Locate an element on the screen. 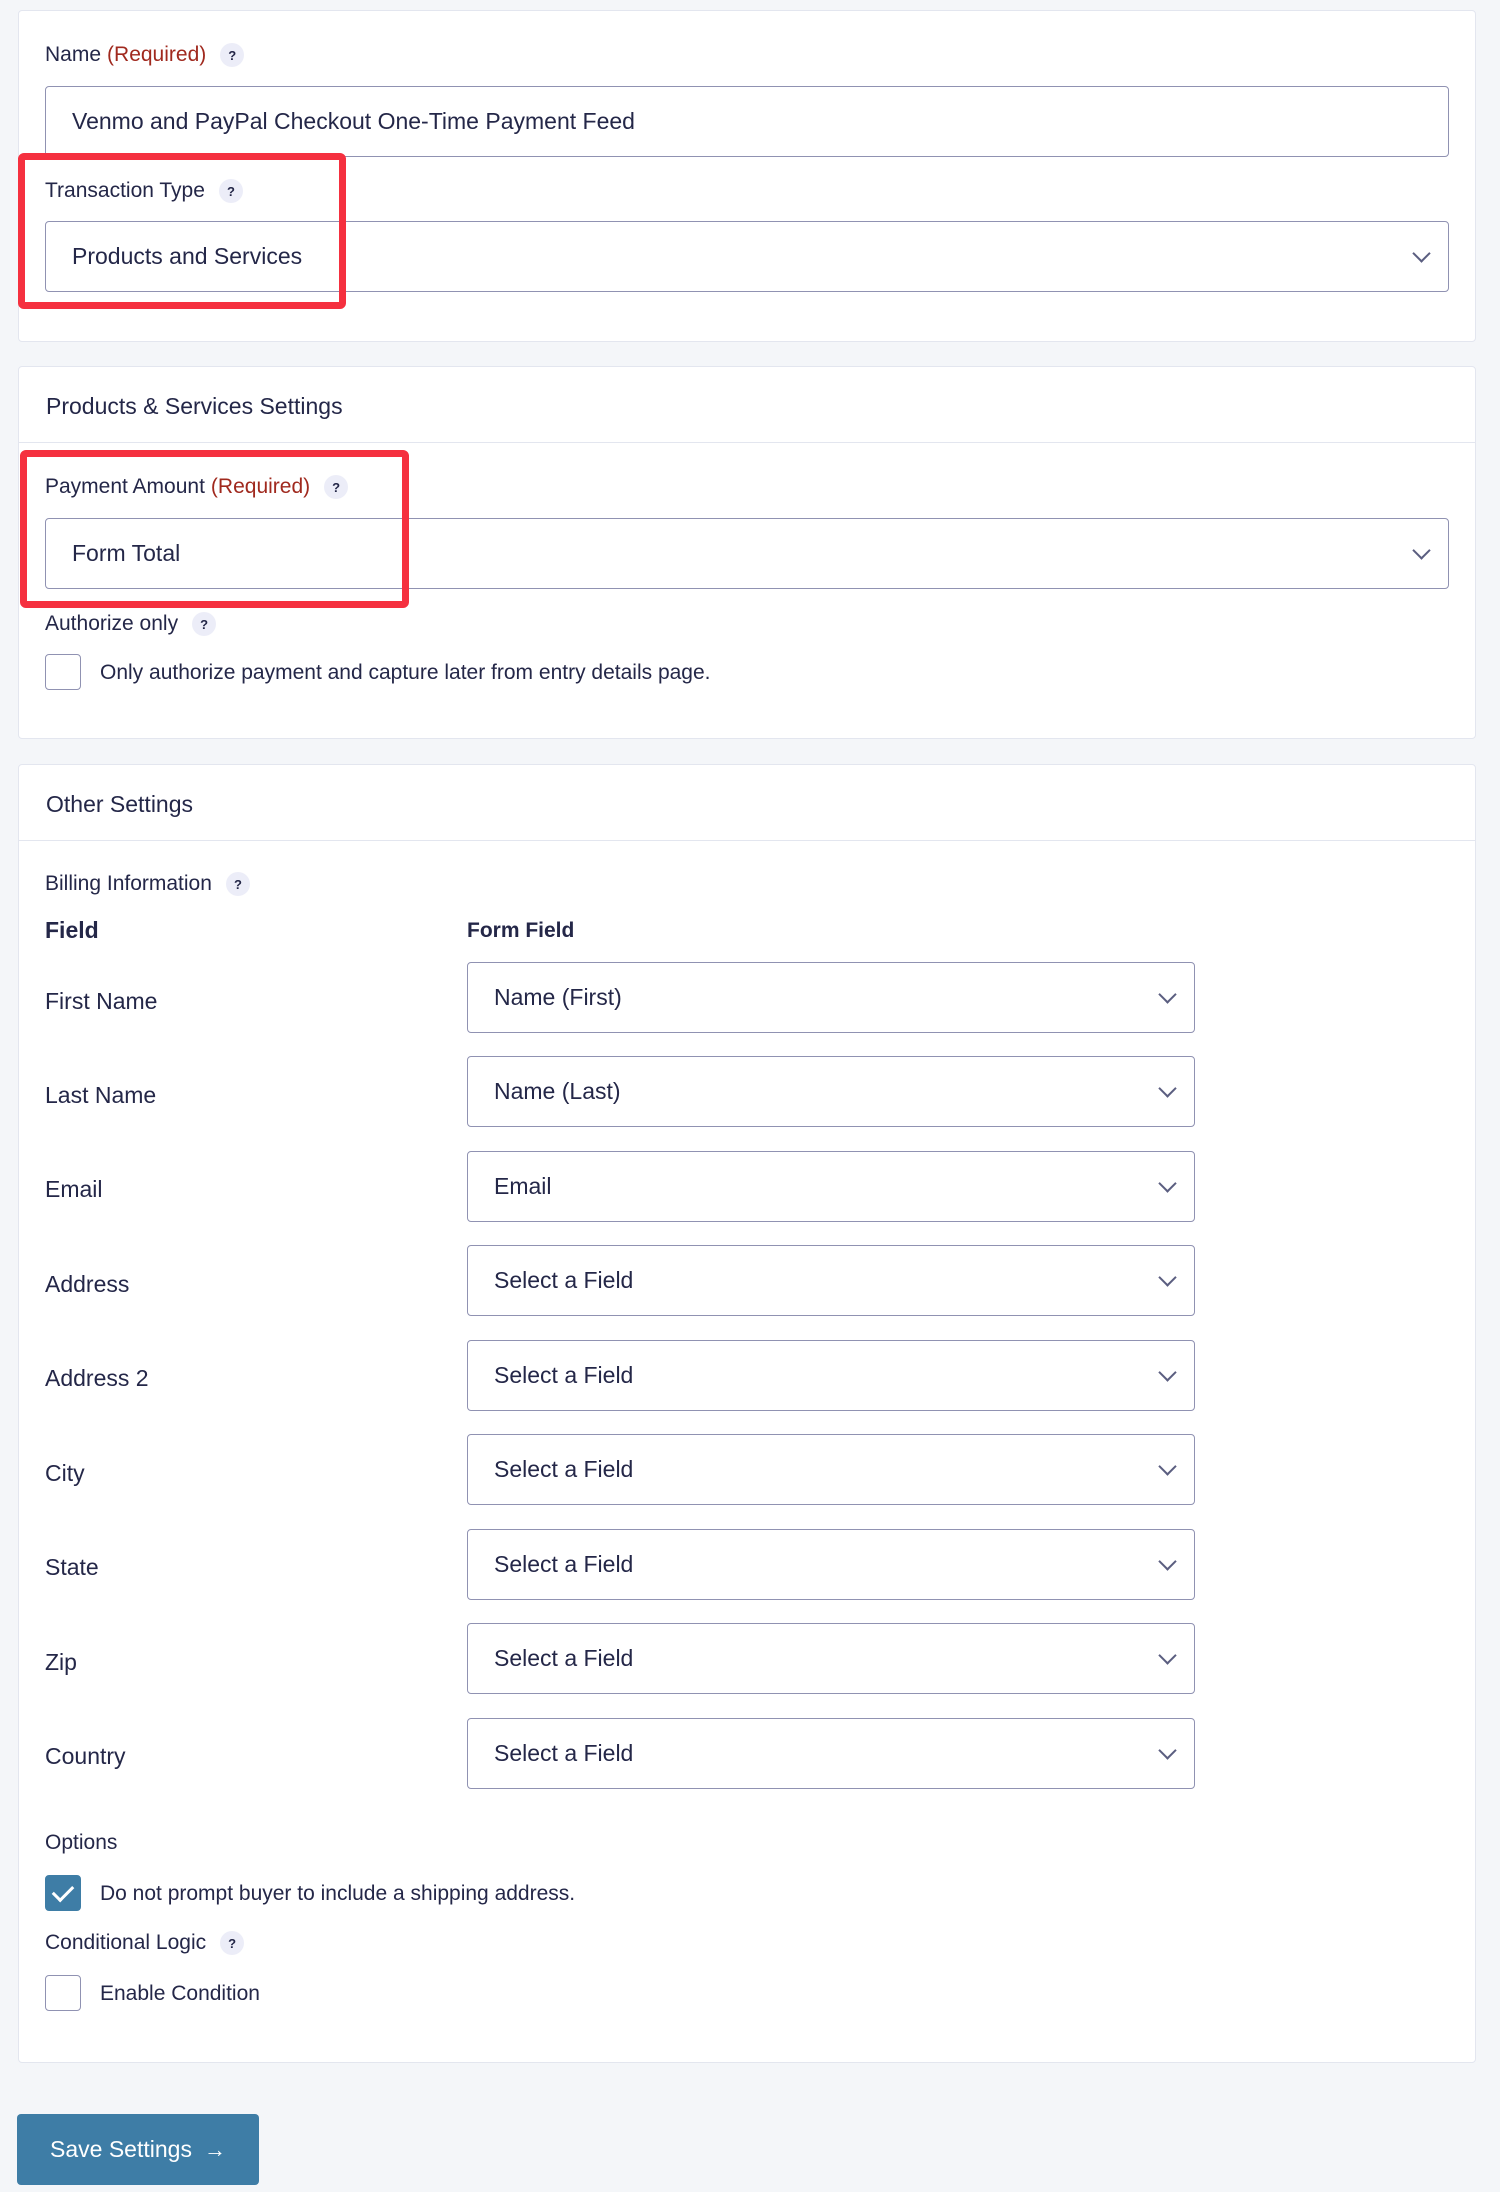 Image resolution: width=1500 pixels, height=2192 pixels. save-settings-button: Save Settings → is located at coordinates (138, 2149).